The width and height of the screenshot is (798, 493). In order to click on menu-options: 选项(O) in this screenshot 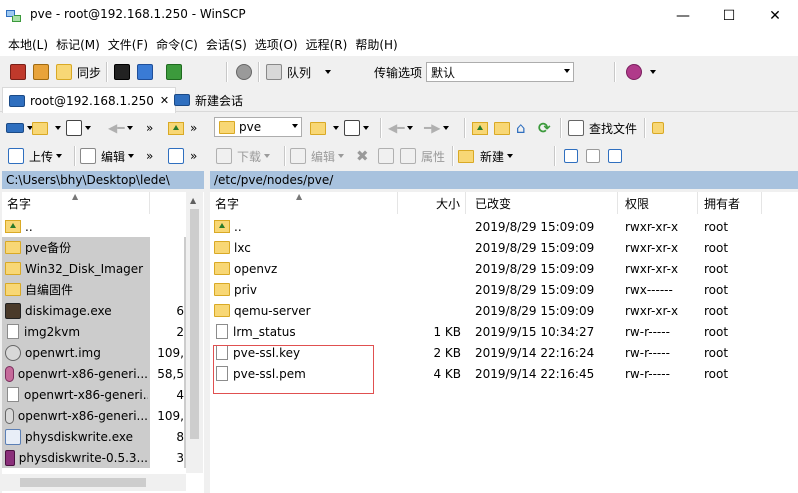, I will do `click(276, 44)`.